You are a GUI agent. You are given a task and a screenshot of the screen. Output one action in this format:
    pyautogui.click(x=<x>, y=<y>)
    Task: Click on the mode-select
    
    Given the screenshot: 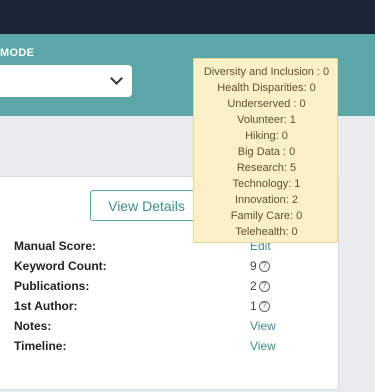 What is the action you would take?
    pyautogui.click(x=66, y=81)
    